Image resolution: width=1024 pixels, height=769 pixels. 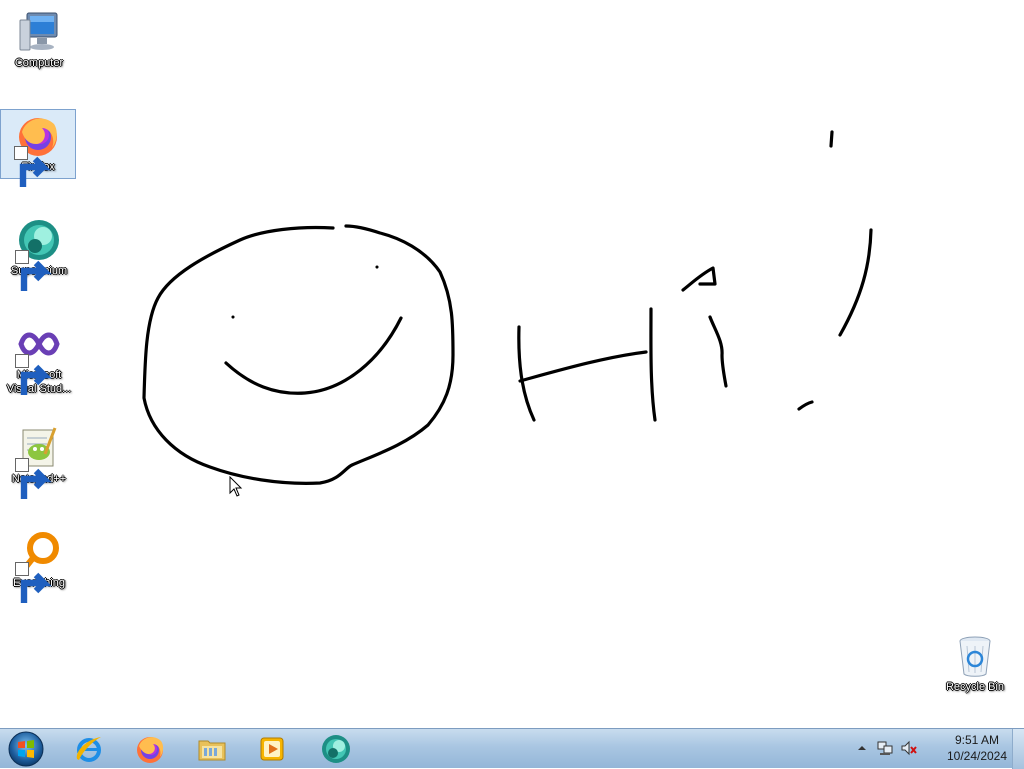 I want to click on volume-muted-icon, so click(x=909, y=748).